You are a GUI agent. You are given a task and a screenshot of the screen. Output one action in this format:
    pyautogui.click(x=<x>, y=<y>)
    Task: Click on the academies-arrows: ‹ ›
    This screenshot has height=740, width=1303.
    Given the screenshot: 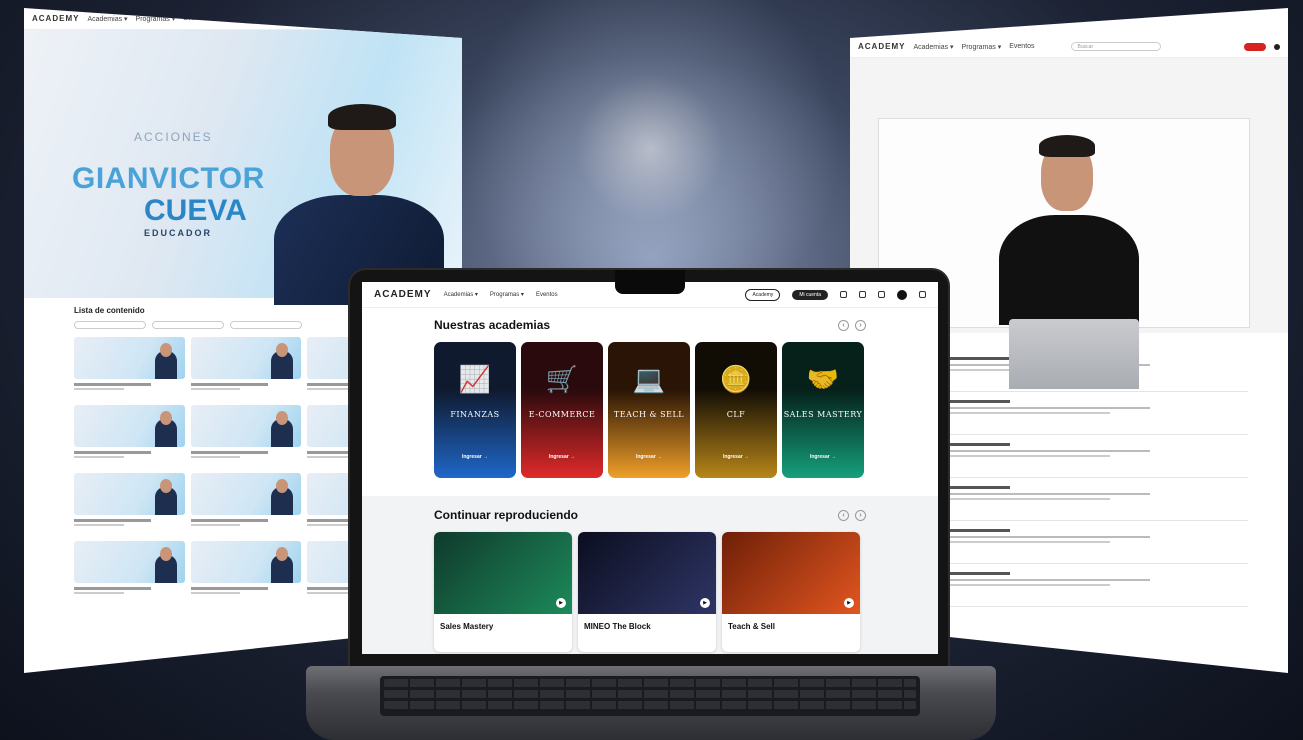 What is the action you would take?
    pyautogui.click(x=852, y=325)
    